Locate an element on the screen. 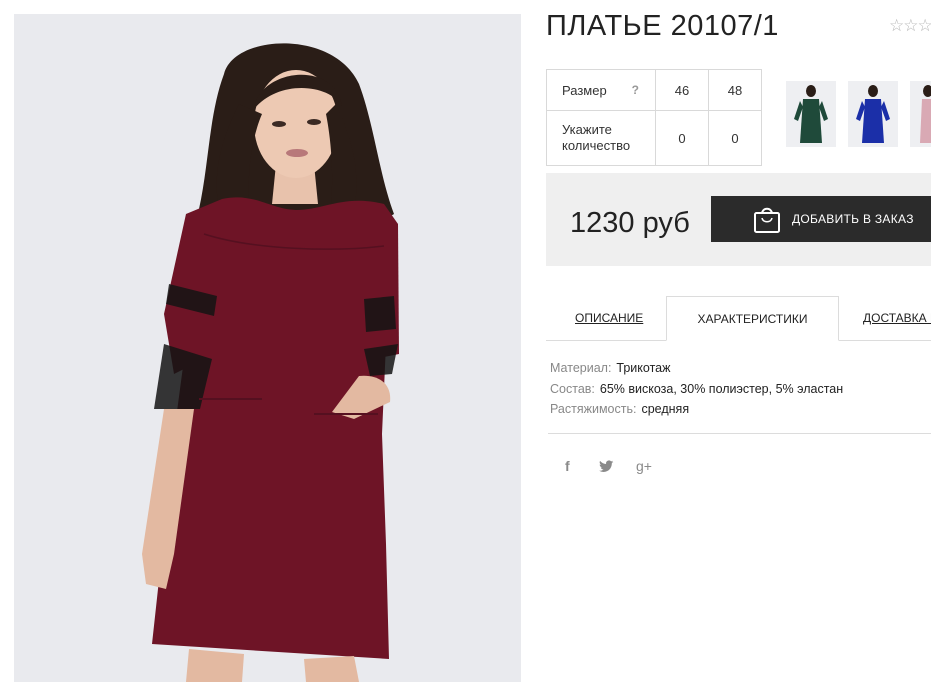  tab-characteristics: ХАРАКТЕРИСТИКИ is located at coordinates (752, 318).